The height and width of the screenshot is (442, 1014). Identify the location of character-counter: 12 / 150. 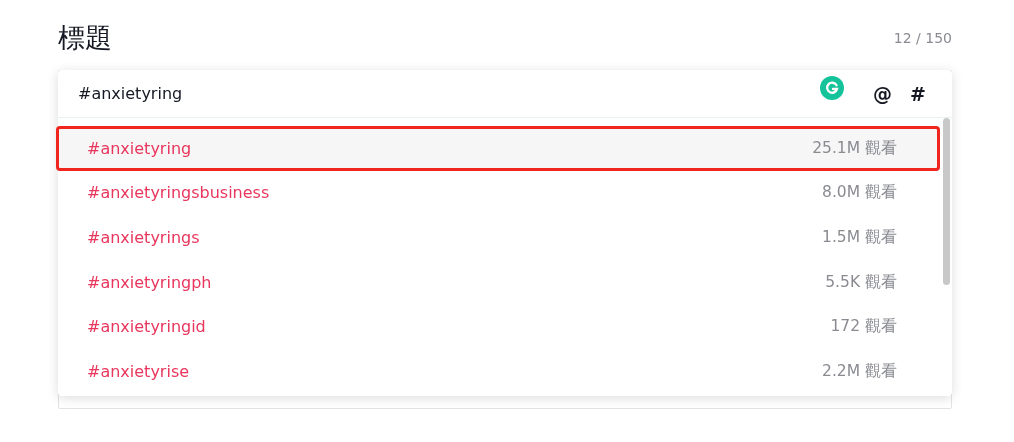
(922, 38).